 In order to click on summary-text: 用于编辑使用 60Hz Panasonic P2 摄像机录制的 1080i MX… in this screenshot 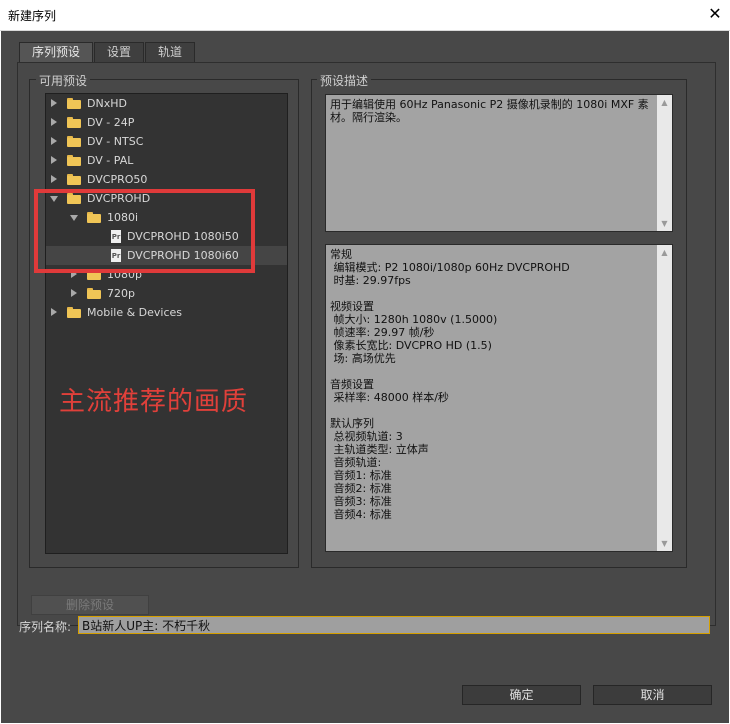, I will do `click(489, 111)`.